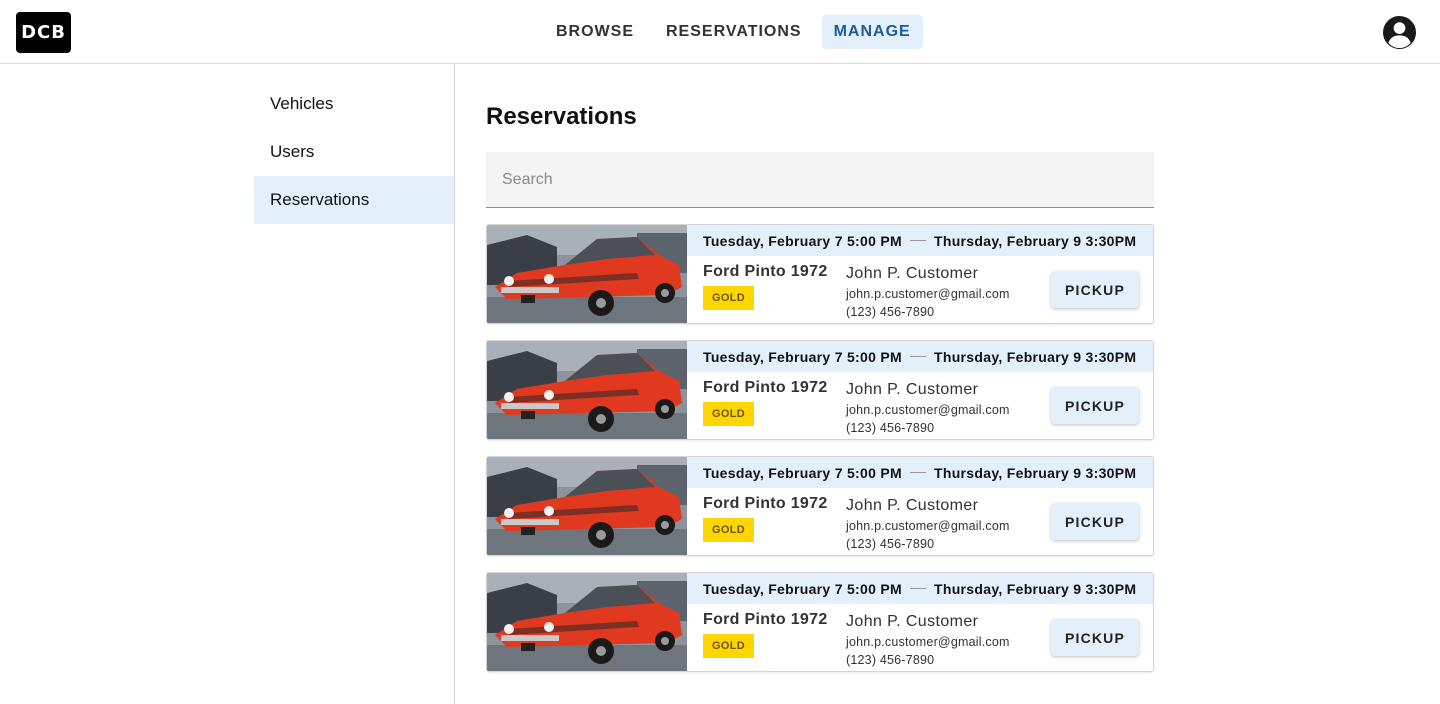 Image resolution: width=1440 pixels, height=704 pixels. What do you see at coordinates (354, 152) in the screenshot?
I see `sidebar-item-users: Users` at bounding box center [354, 152].